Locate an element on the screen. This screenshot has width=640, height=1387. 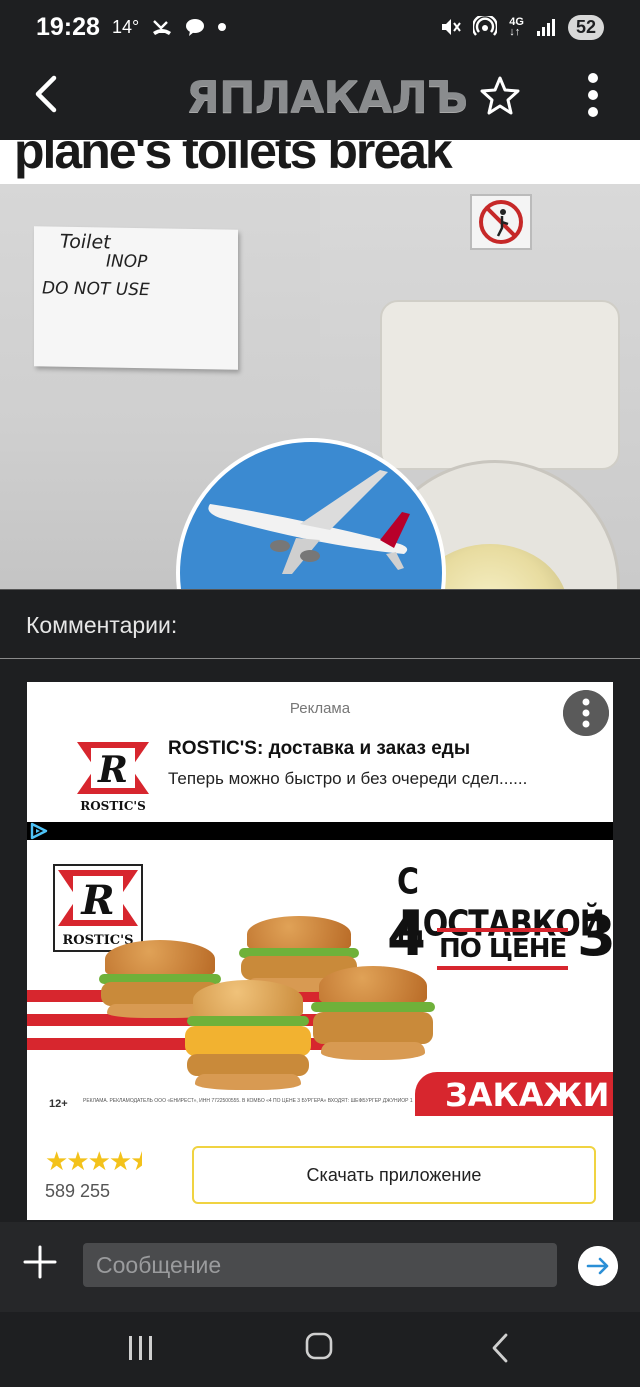
ad-title: ROSTIC'S: доставка и заказ еды is located at coordinates (319, 749).